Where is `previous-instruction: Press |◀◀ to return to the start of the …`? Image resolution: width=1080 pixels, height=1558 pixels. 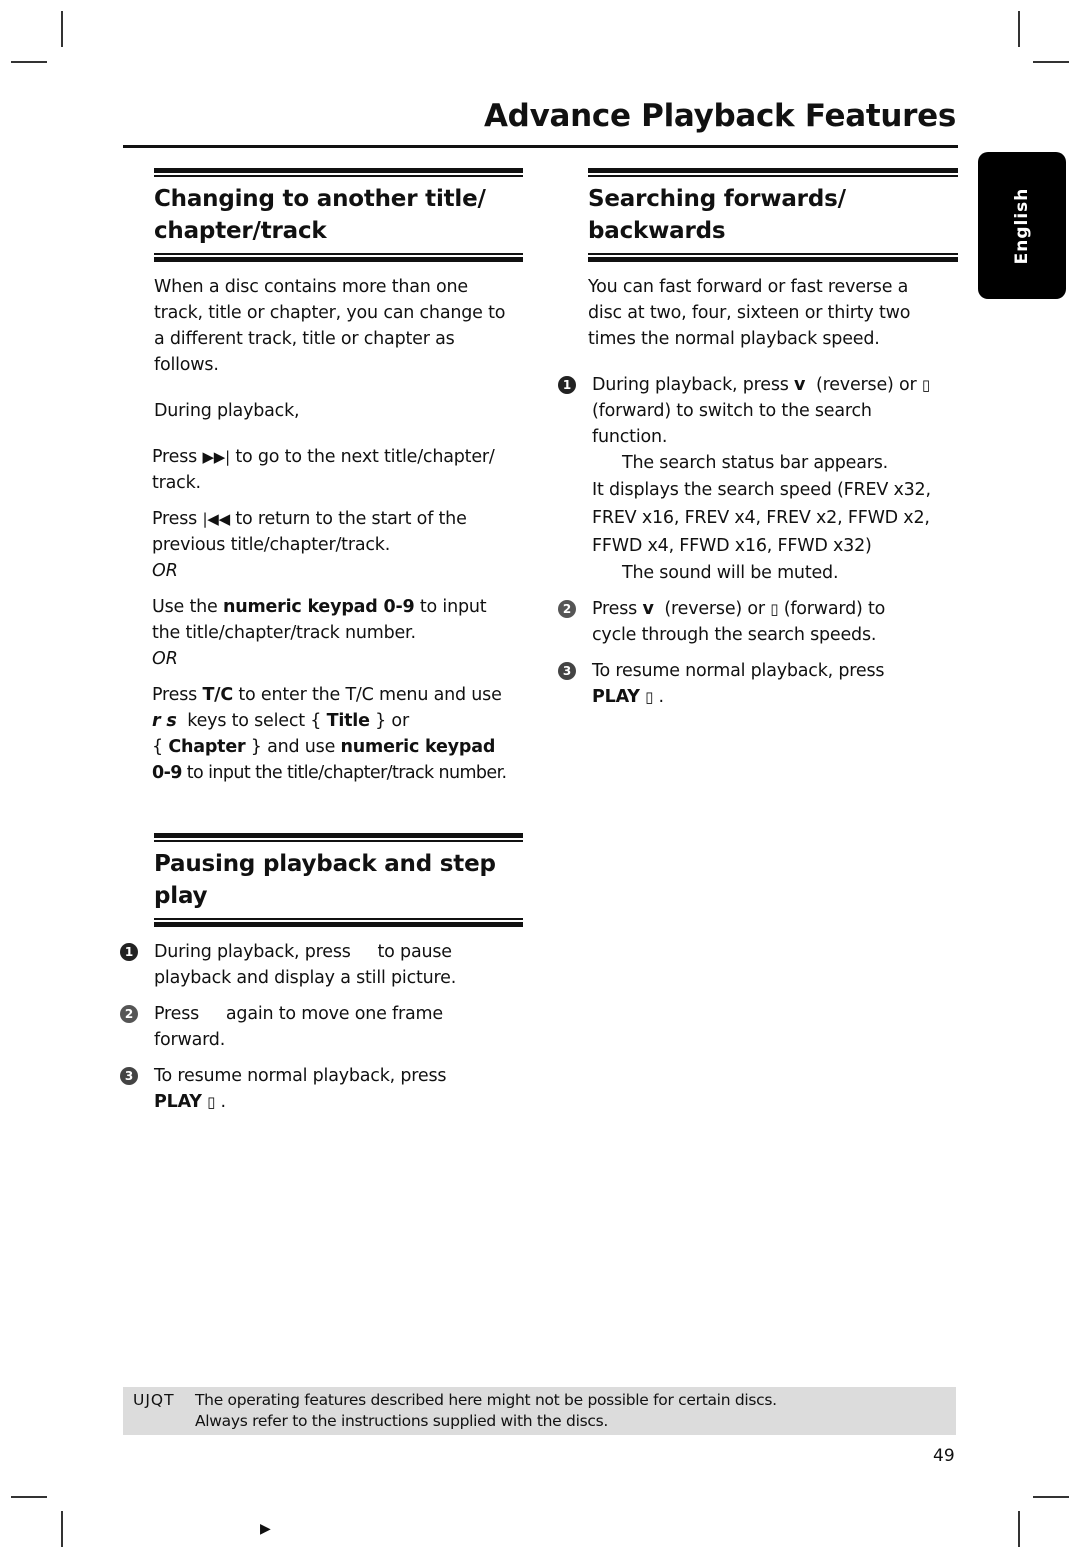
previous-instruction: Press |◀◀ to return to the start of the … is located at coordinates (337, 545).